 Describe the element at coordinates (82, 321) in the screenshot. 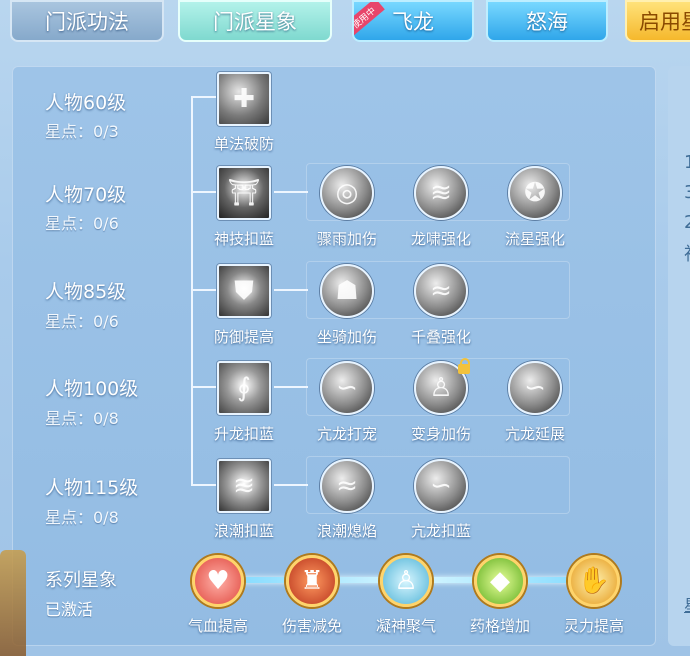

I see `level-85-stars: 星点：0/6` at that location.